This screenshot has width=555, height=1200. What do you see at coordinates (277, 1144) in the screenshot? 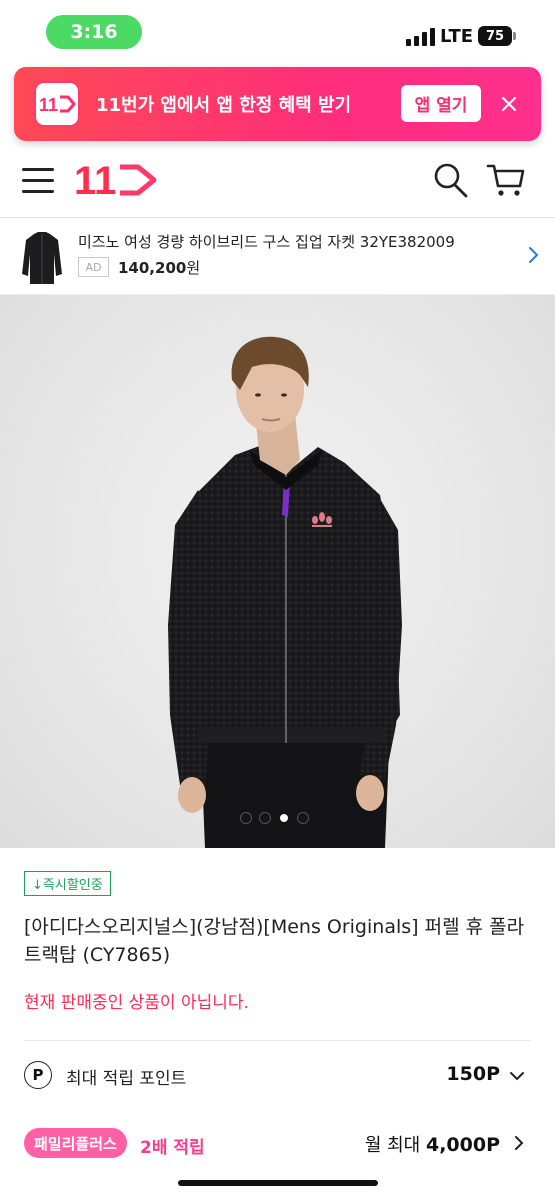
I see `family-plus-row: 패밀리플러스 2배 적립 월 최대 4,000P` at bounding box center [277, 1144].